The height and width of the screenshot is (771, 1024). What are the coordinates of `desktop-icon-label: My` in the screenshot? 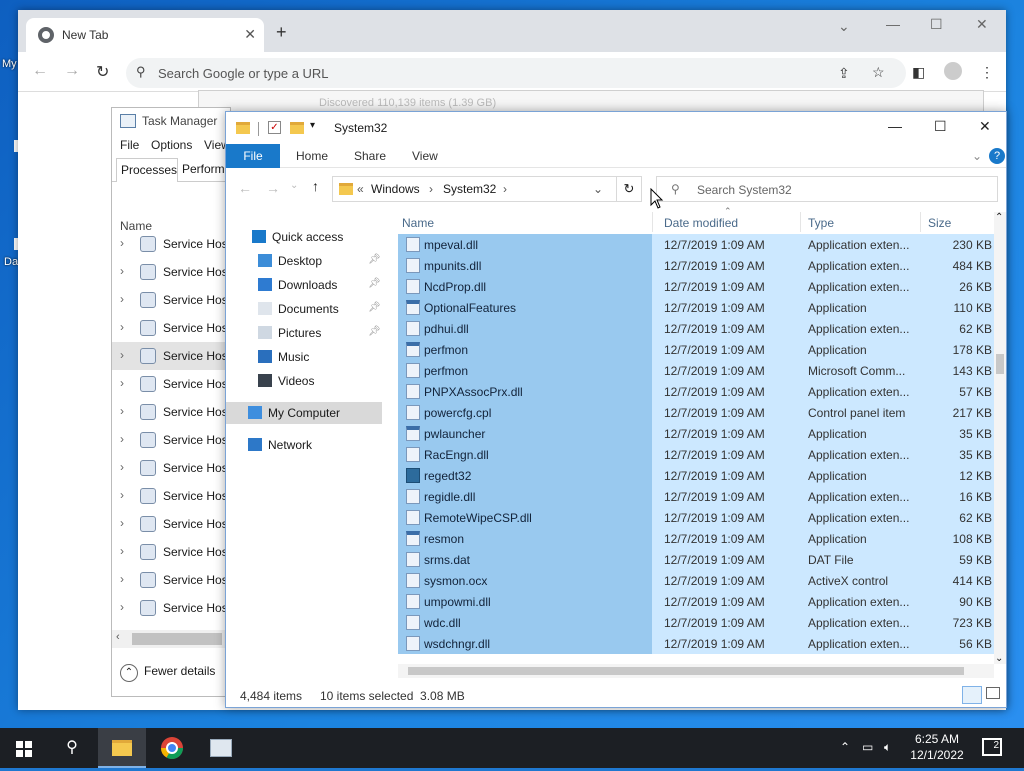 It's located at (9, 64).